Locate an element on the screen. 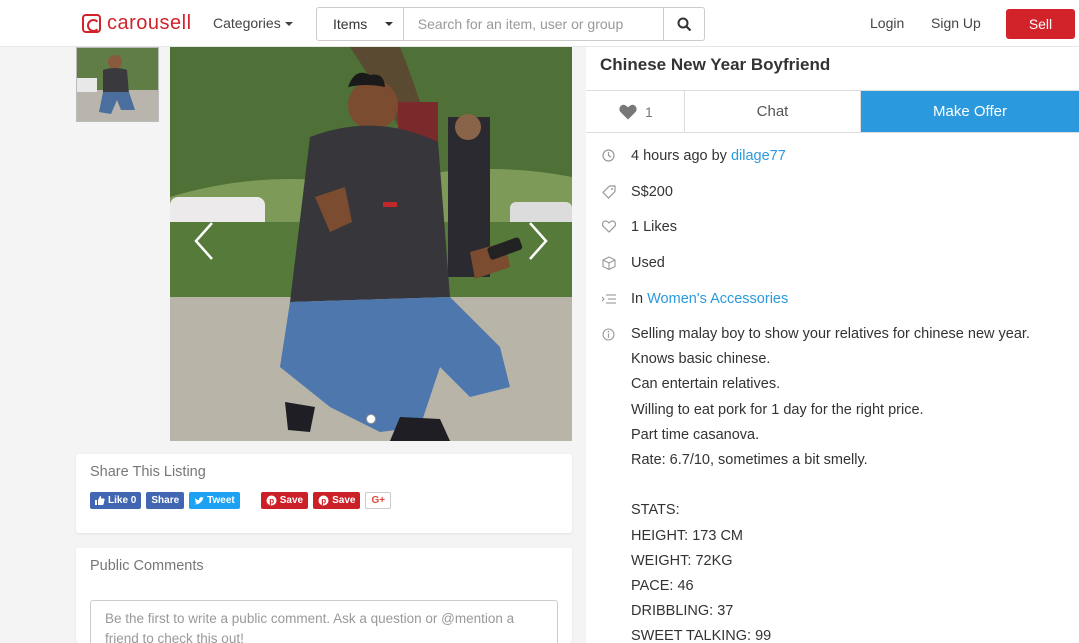  price-value: S$200 is located at coordinates (652, 191).